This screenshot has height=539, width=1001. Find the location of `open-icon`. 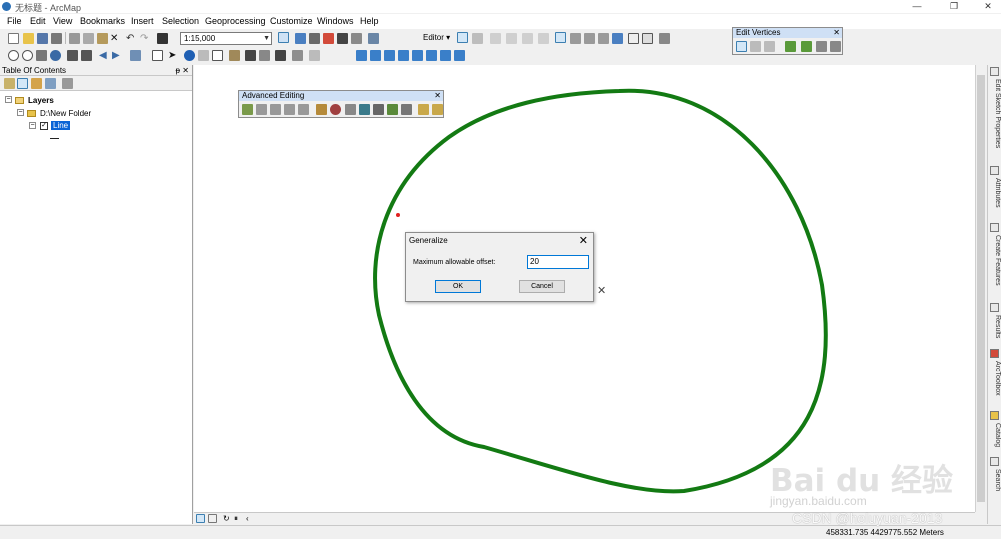

open-icon is located at coordinates (28, 38).